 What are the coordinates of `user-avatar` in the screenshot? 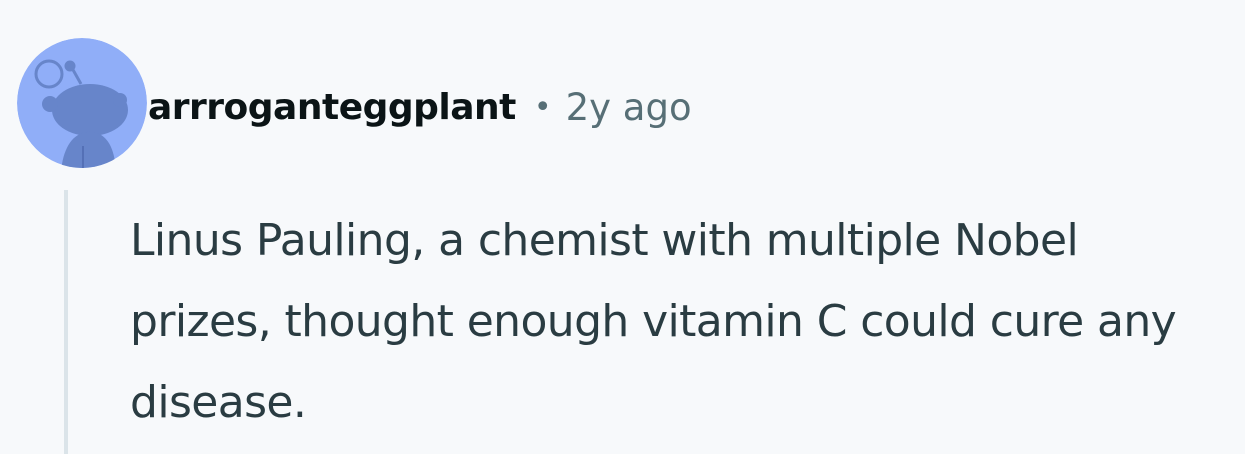 It's located at (82, 103).